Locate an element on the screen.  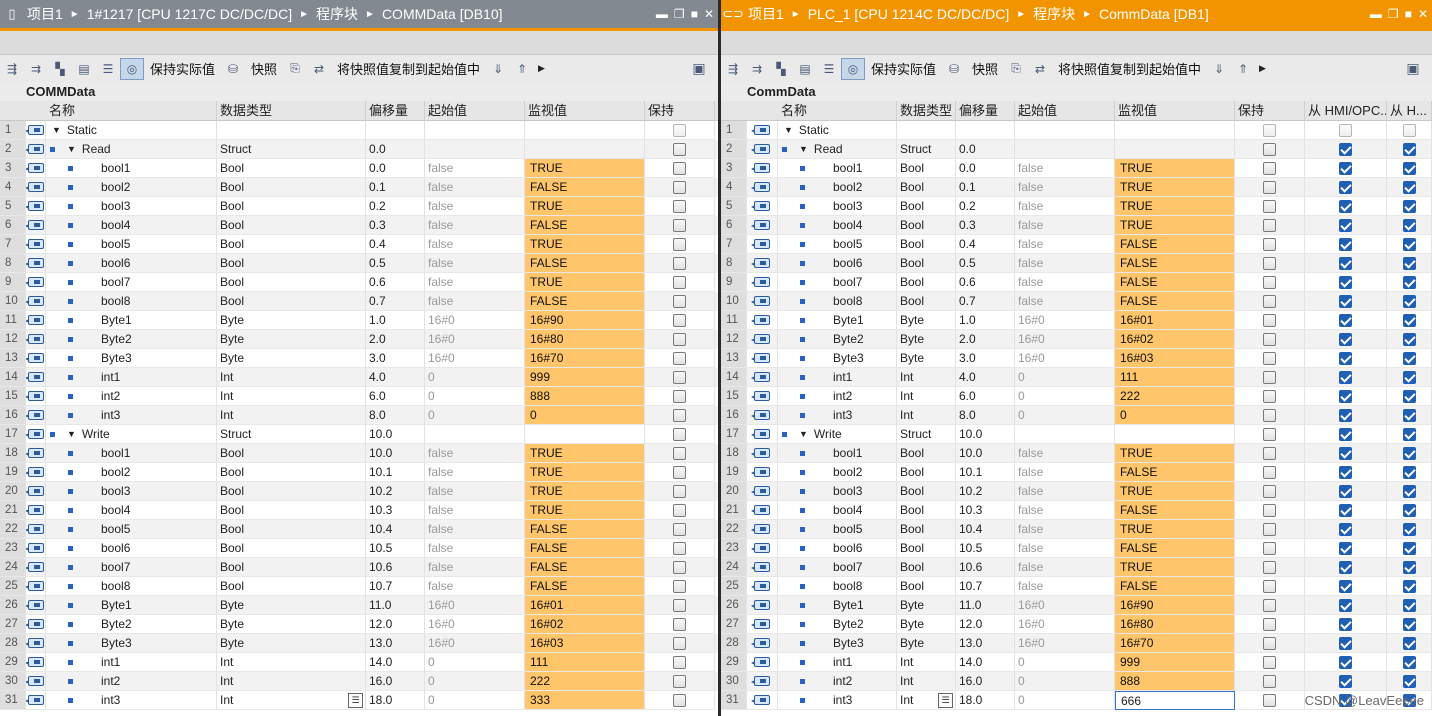
upload-icon: ⇑ is located at coordinates (1243, 69).